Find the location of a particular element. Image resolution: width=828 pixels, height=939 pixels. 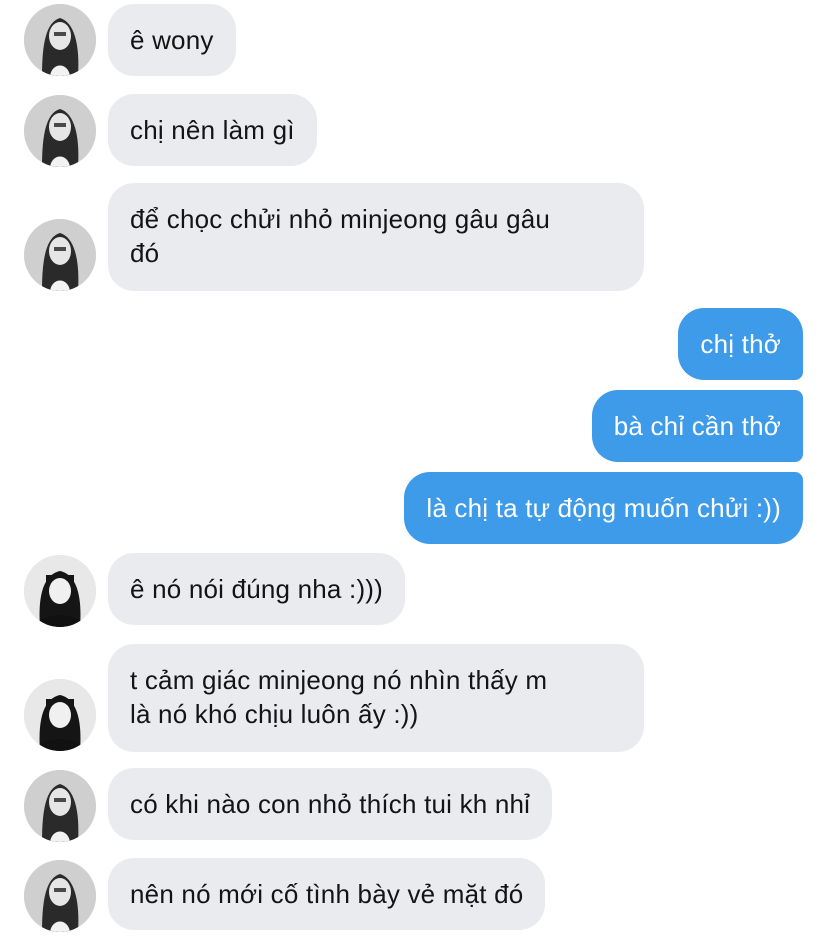

message-bubble-incoming: nên nó mới cố tình bày vẻ mặt đó is located at coordinates (327, 894).